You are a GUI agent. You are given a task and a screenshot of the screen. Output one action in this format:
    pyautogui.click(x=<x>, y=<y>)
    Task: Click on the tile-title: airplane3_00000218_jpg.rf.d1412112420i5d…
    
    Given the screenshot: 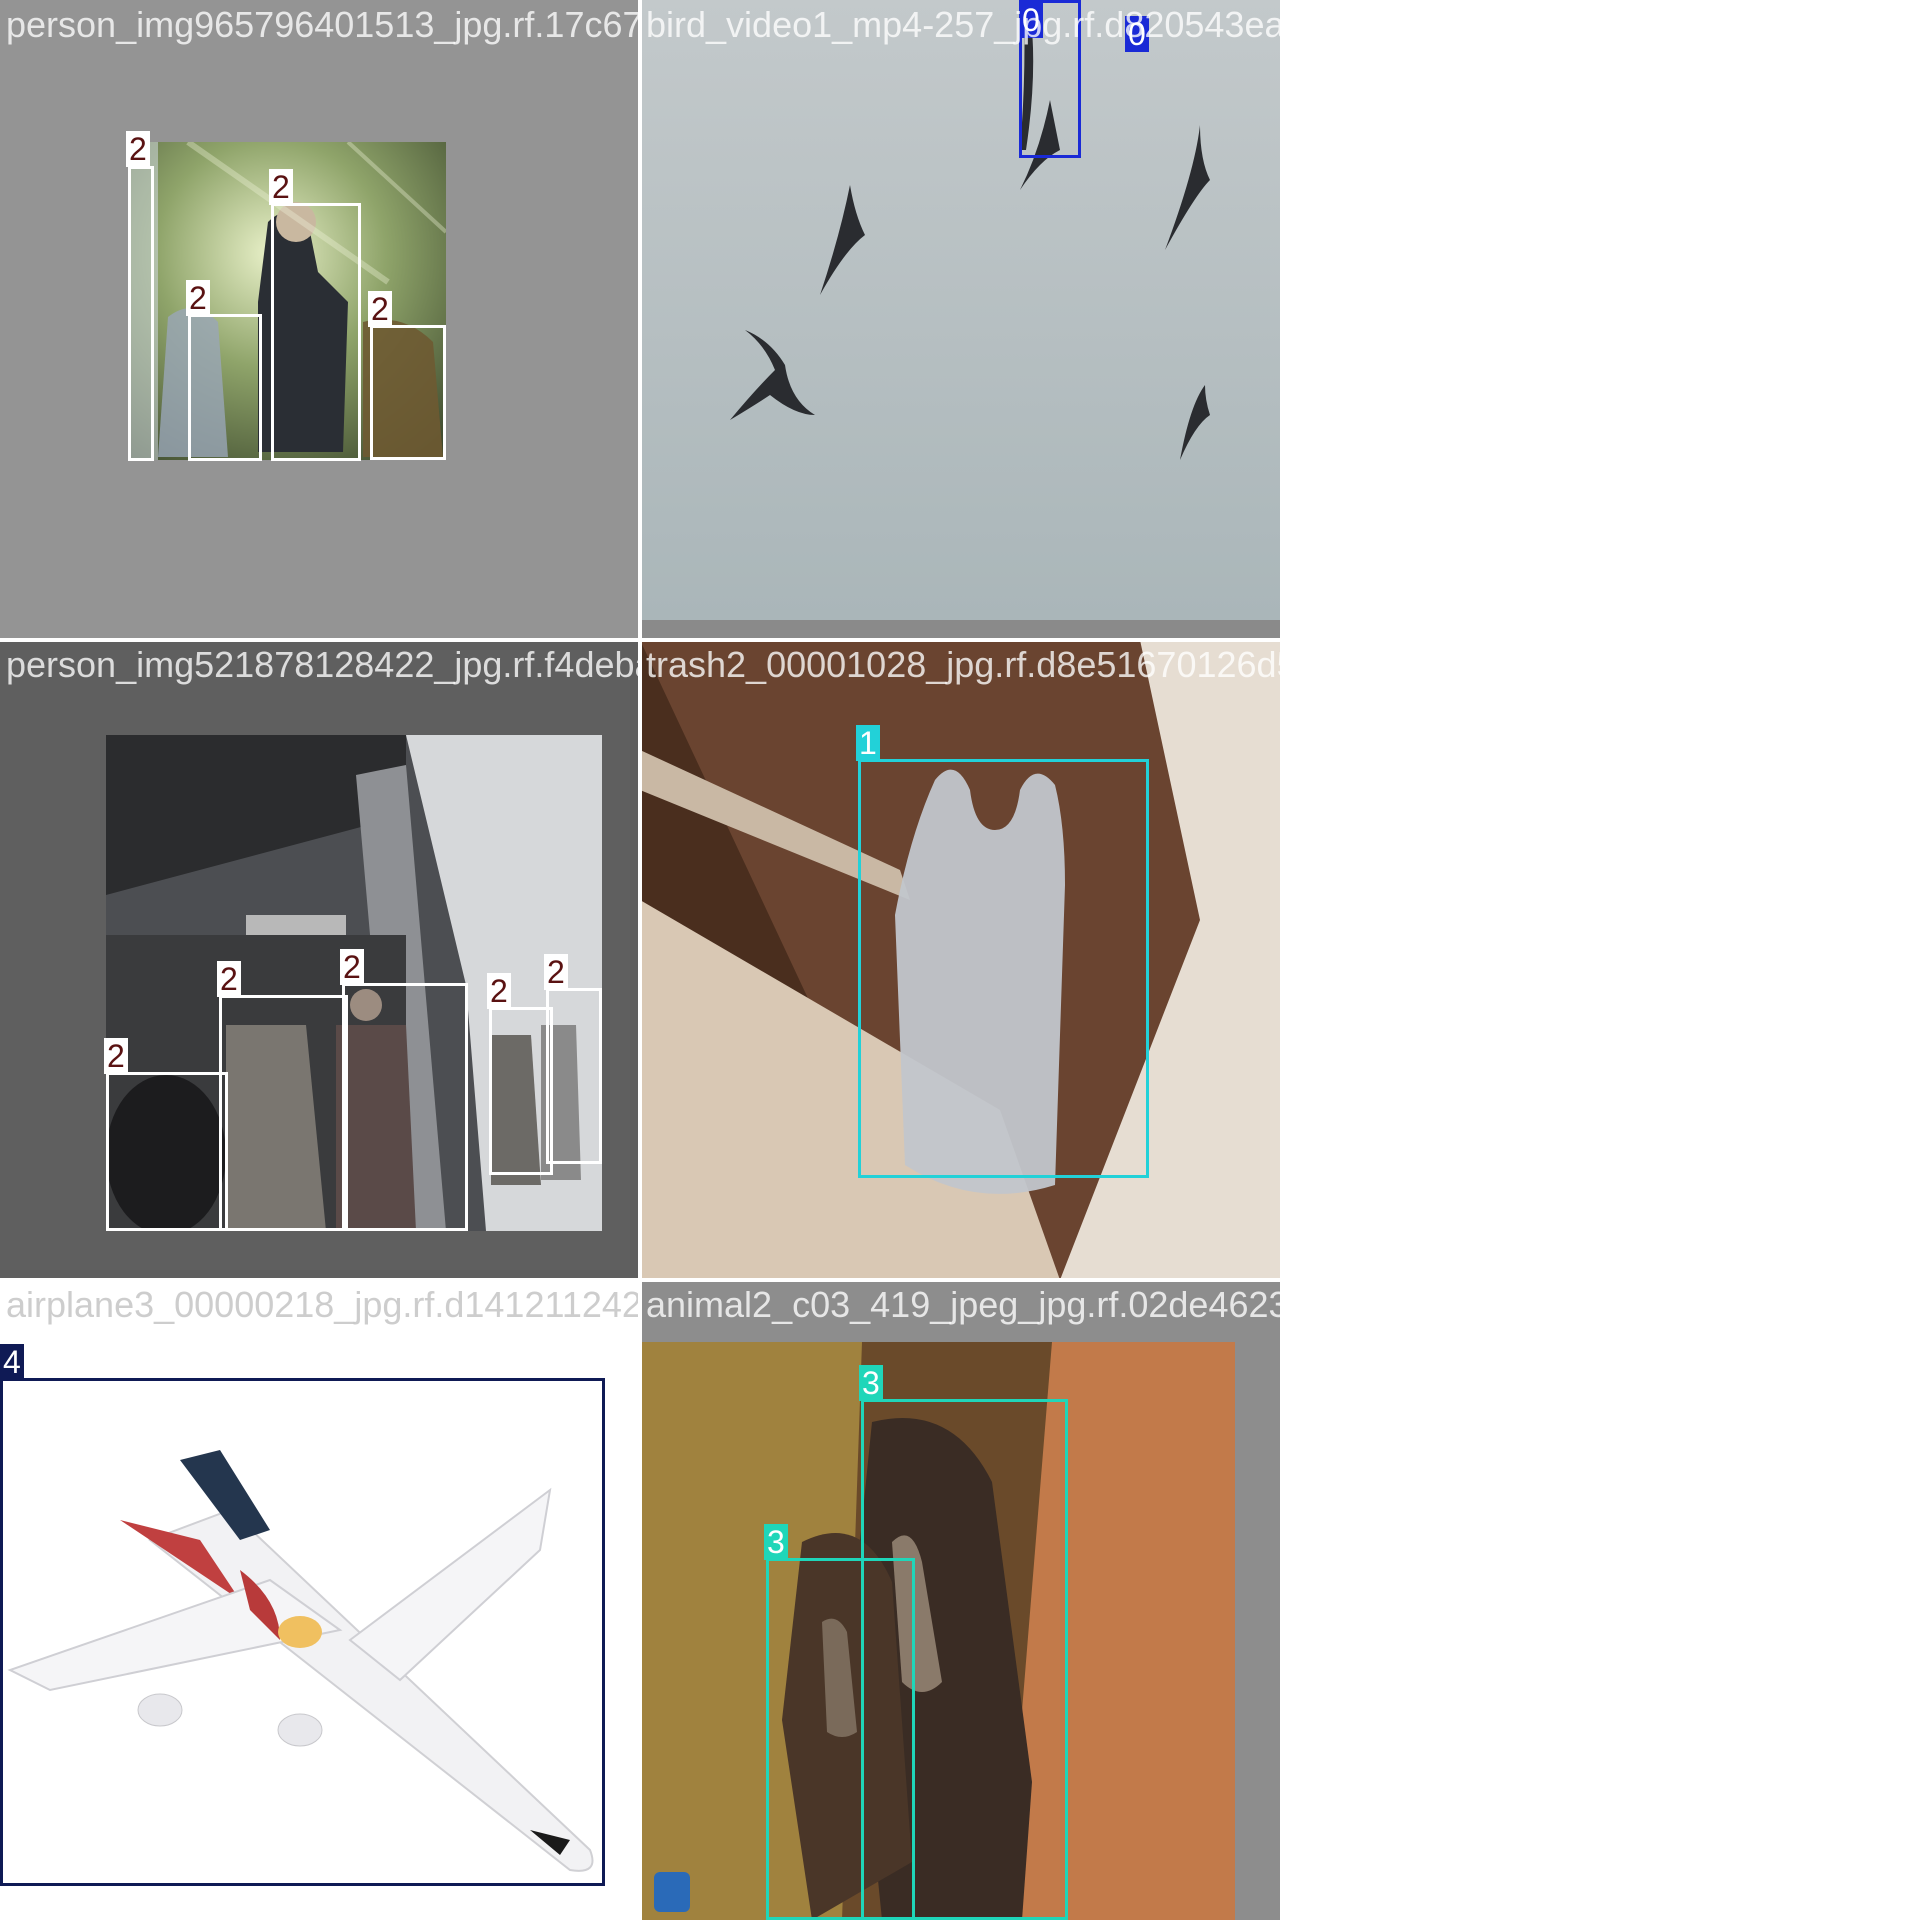 What is the action you would take?
    pyautogui.click(x=323, y=1304)
    